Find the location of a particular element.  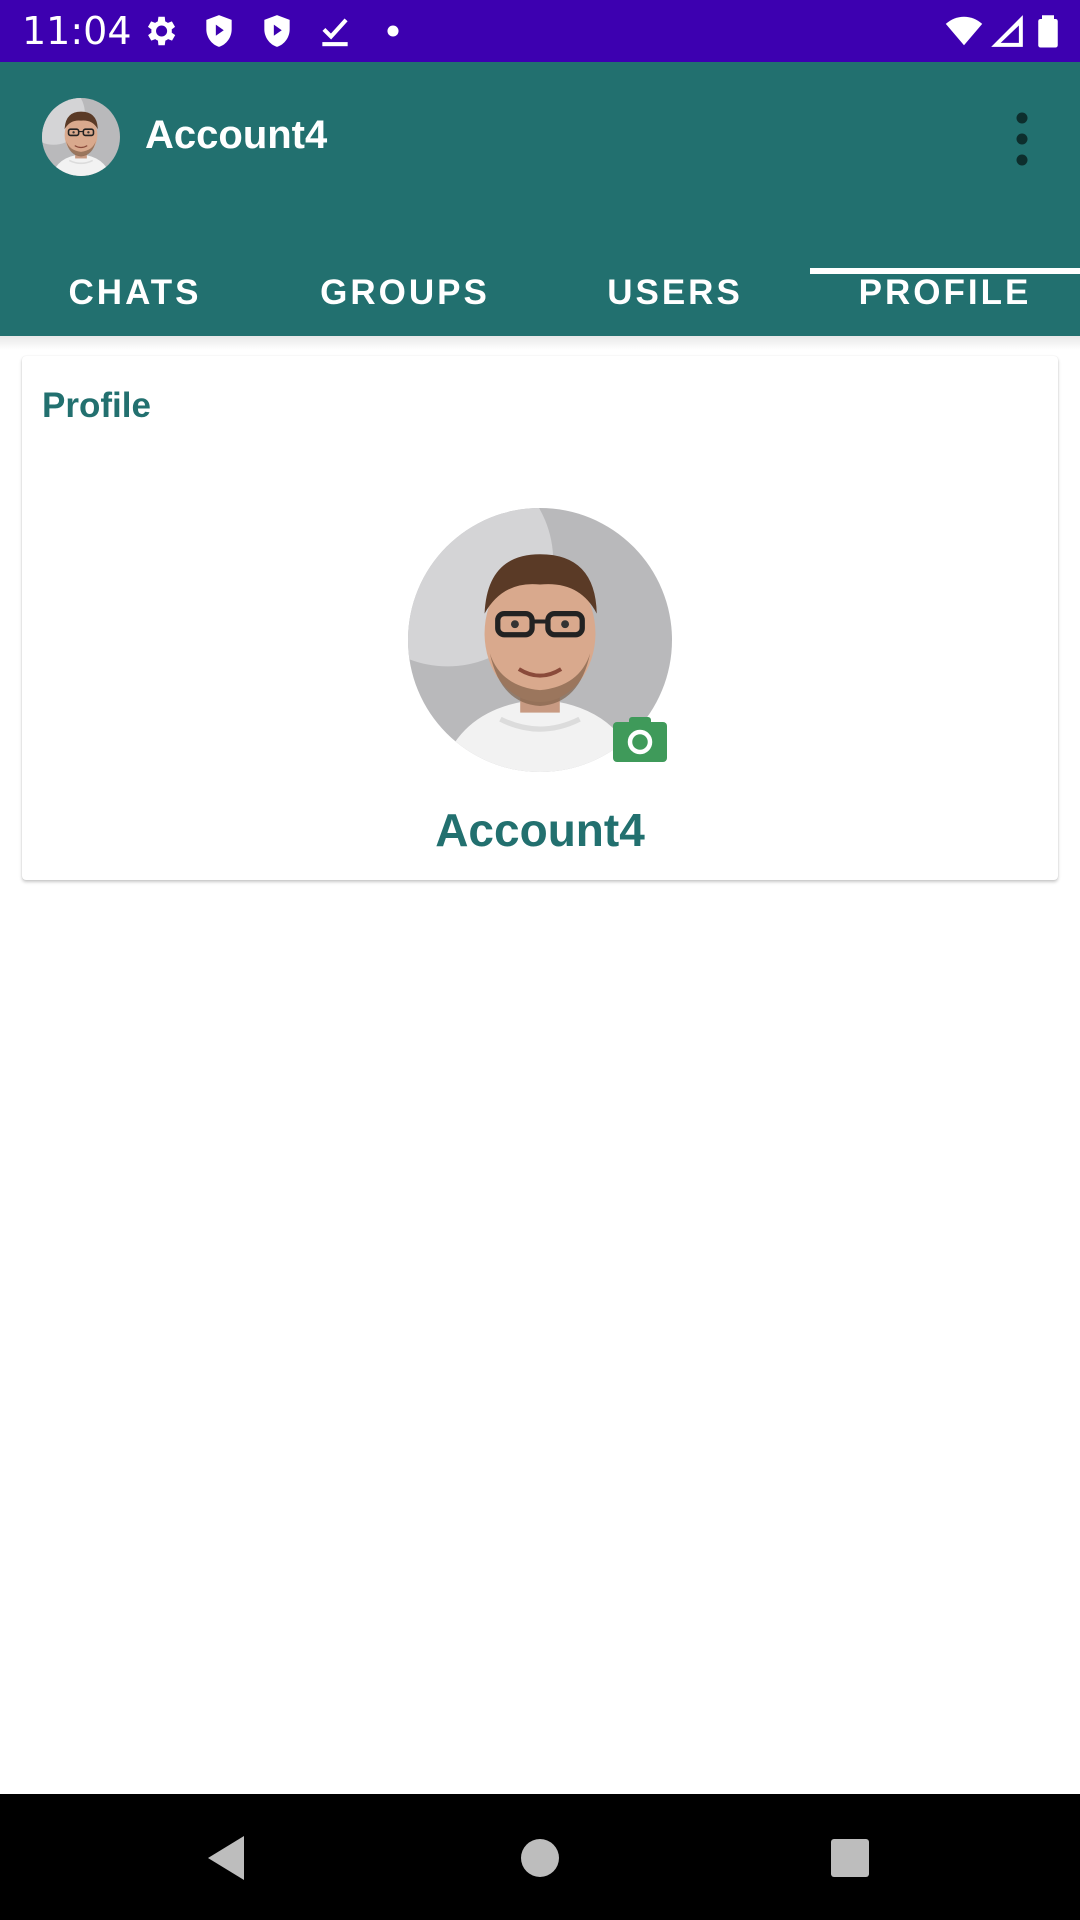

tab-users: USERS is located at coordinates (675, 293).